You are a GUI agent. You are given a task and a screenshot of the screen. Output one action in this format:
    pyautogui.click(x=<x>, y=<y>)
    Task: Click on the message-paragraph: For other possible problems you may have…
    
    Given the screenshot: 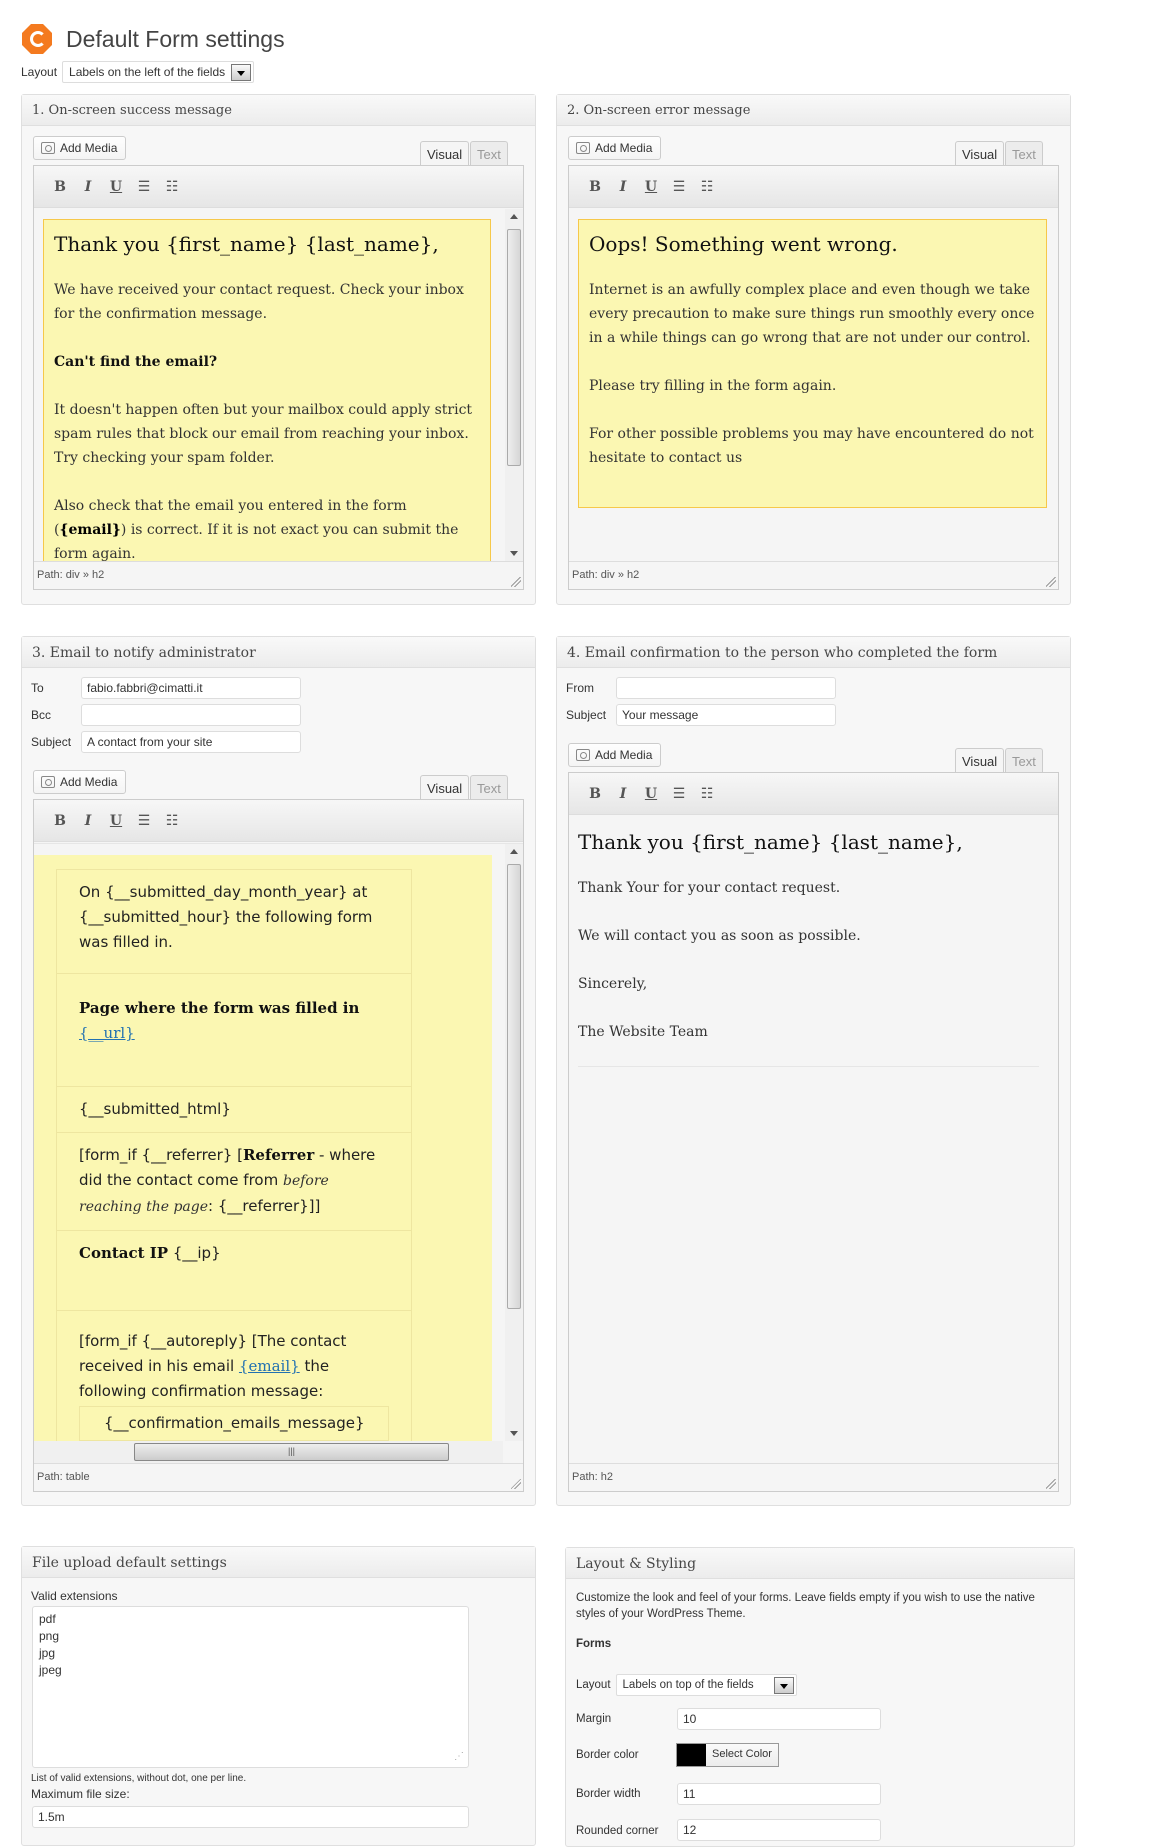 What is the action you would take?
    pyautogui.click(x=811, y=446)
    